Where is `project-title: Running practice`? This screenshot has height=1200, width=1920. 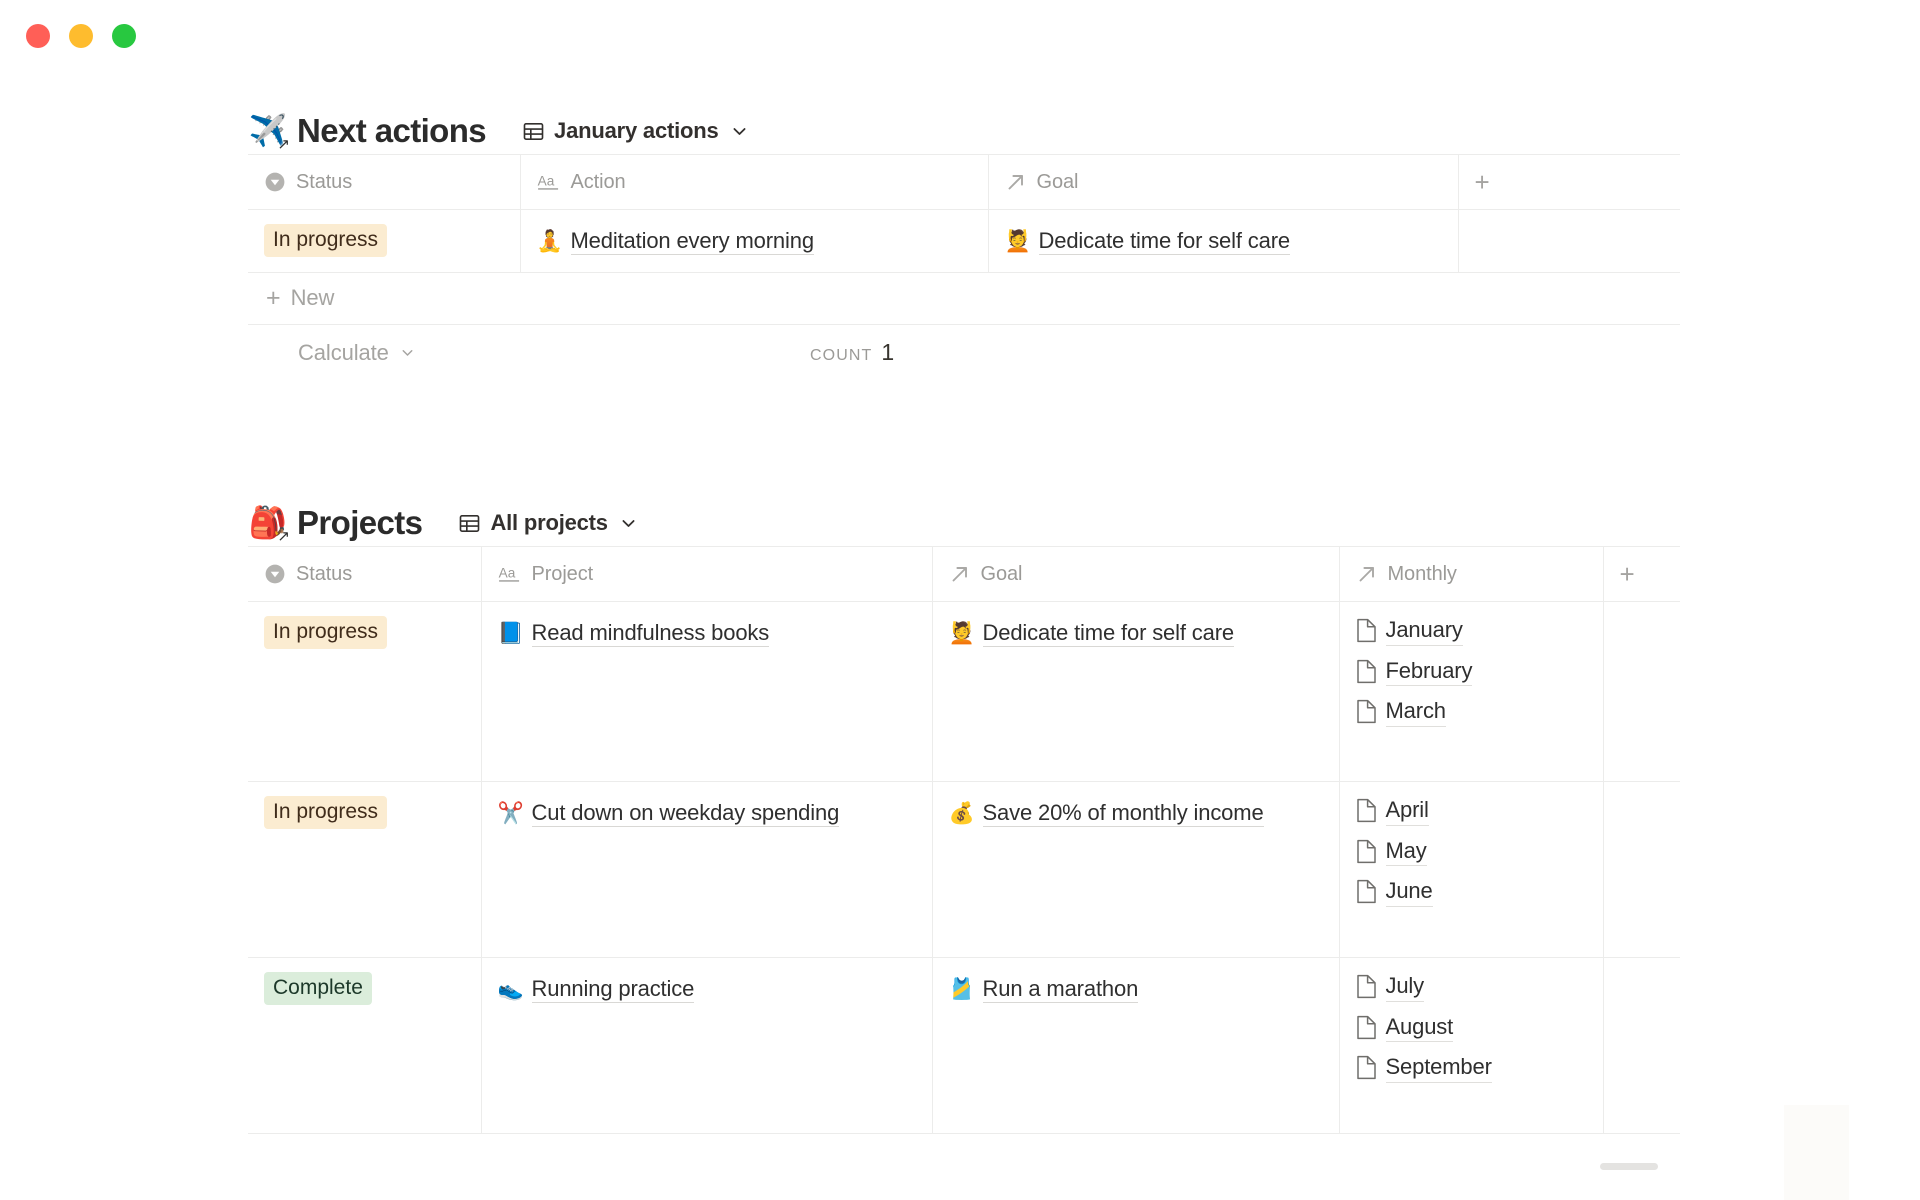
project-title: Running practice is located at coordinates (613, 989).